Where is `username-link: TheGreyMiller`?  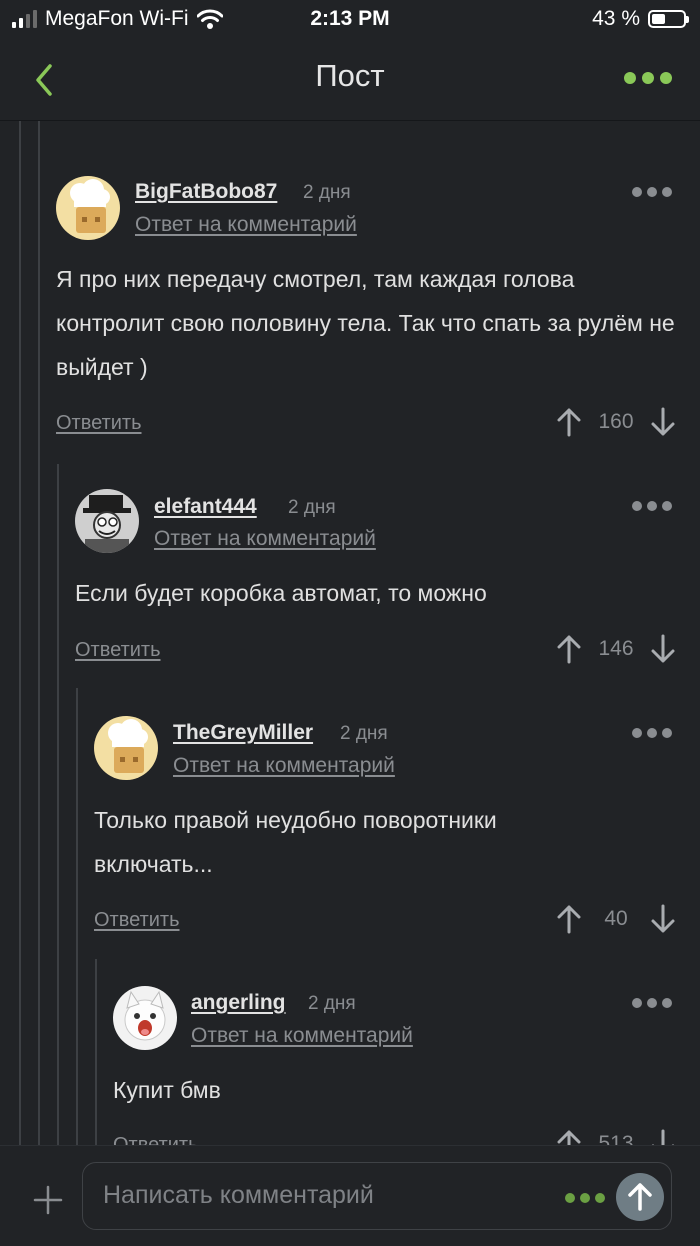
username-link: TheGreyMiller is located at coordinates (243, 733).